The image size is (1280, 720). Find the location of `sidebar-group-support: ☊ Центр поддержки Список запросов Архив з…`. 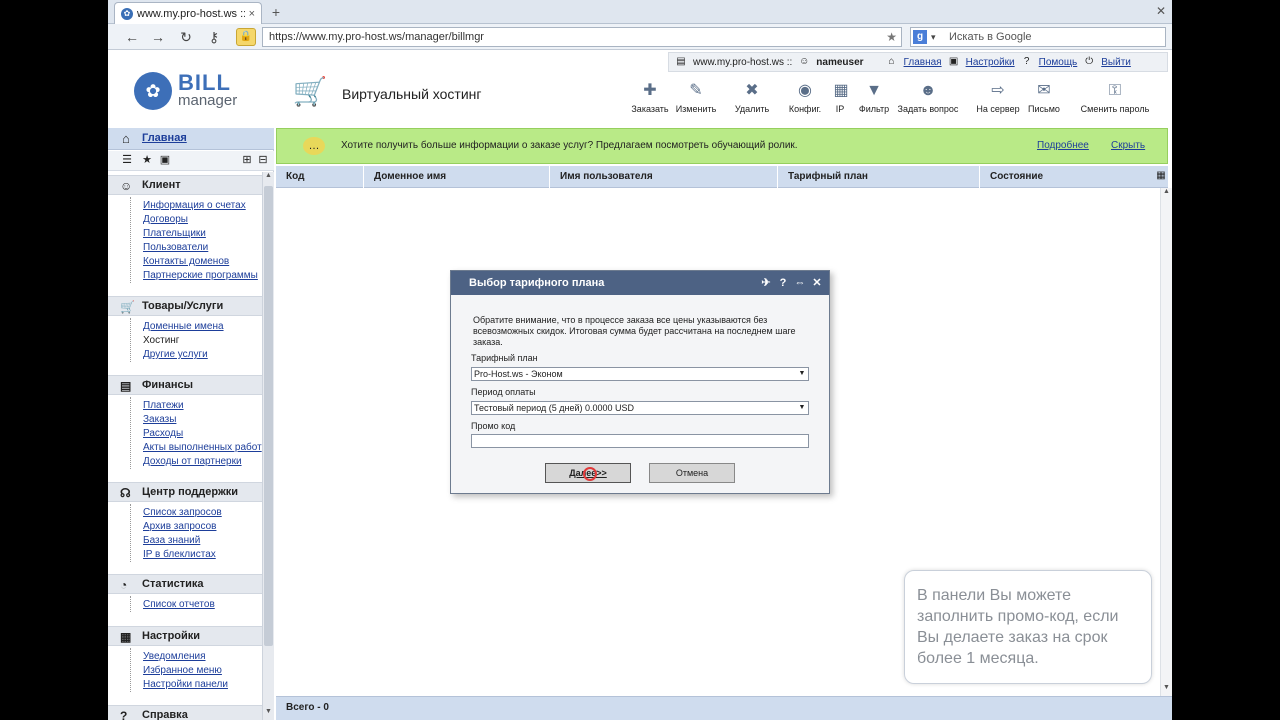

sidebar-group-support: ☊ Центр поддержки Список запросов Архив з… is located at coordinates (185, 522).